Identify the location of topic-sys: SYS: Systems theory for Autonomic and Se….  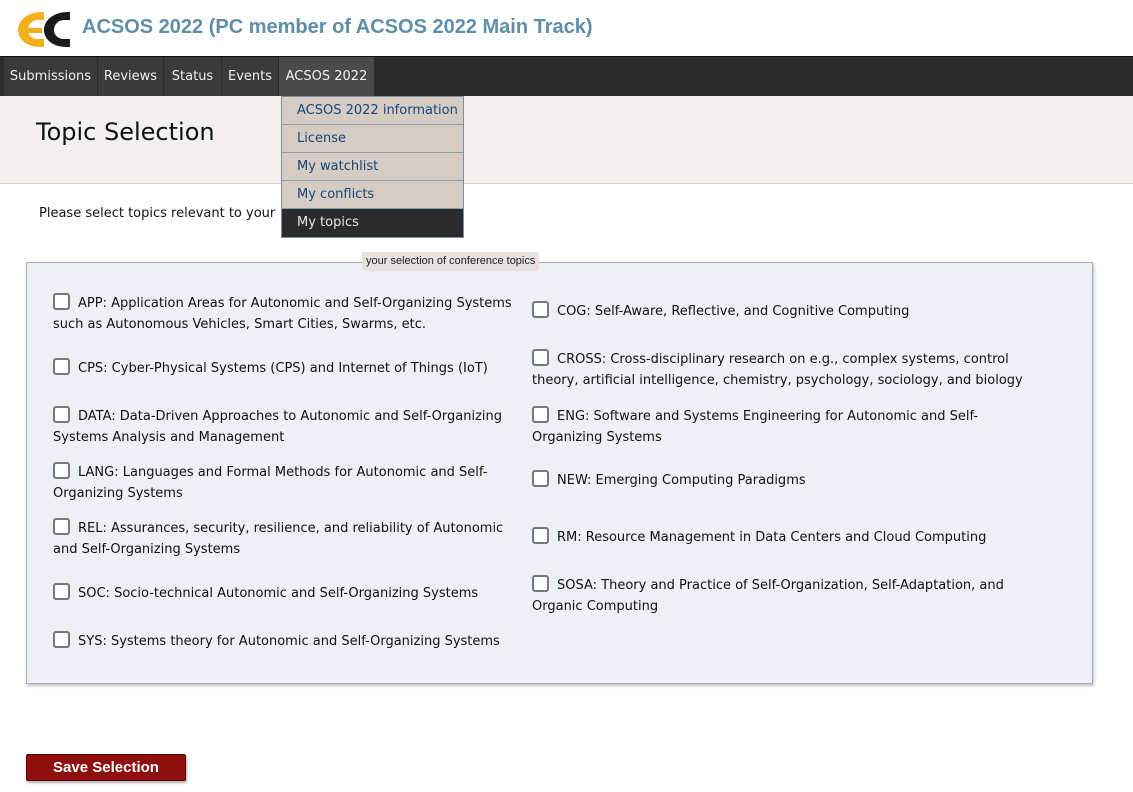
(293, 641).